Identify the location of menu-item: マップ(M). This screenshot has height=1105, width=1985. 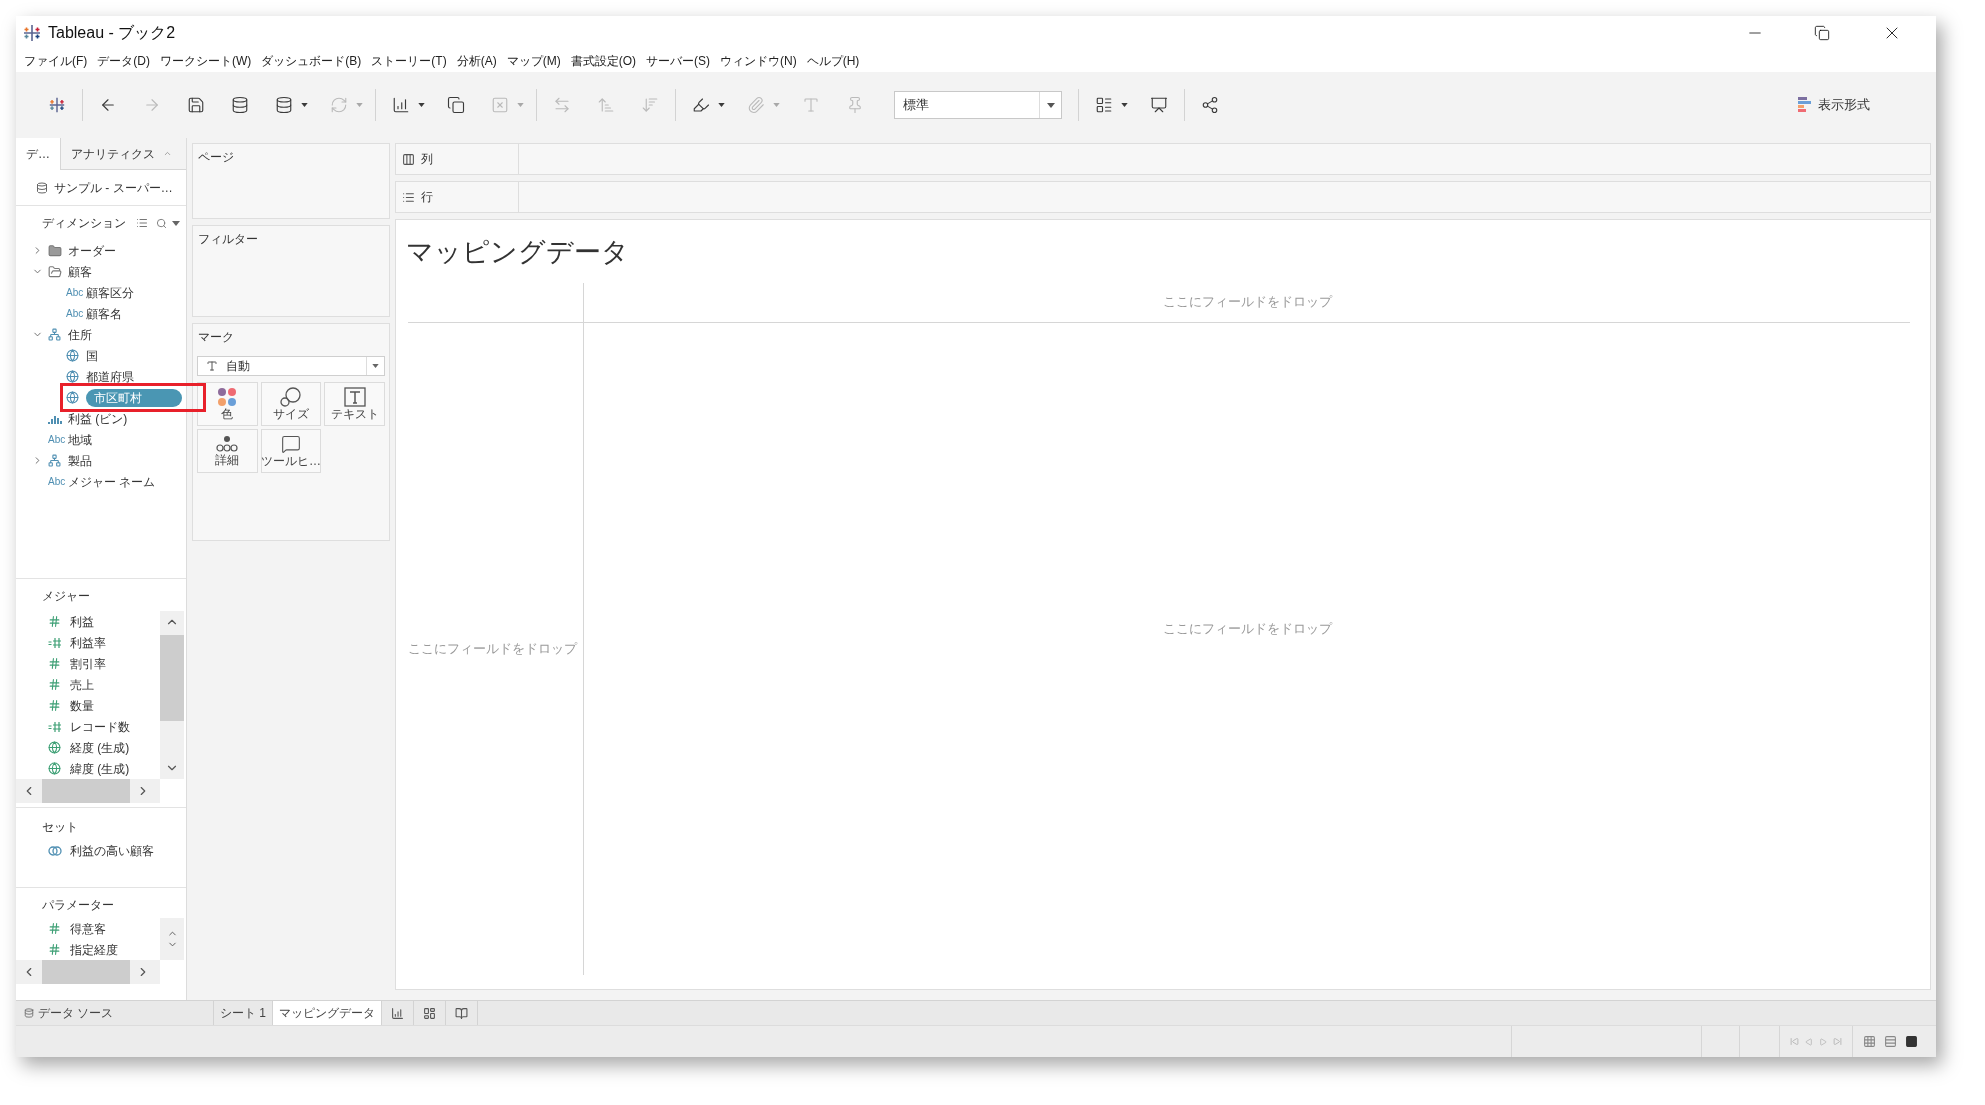
(533, 61).